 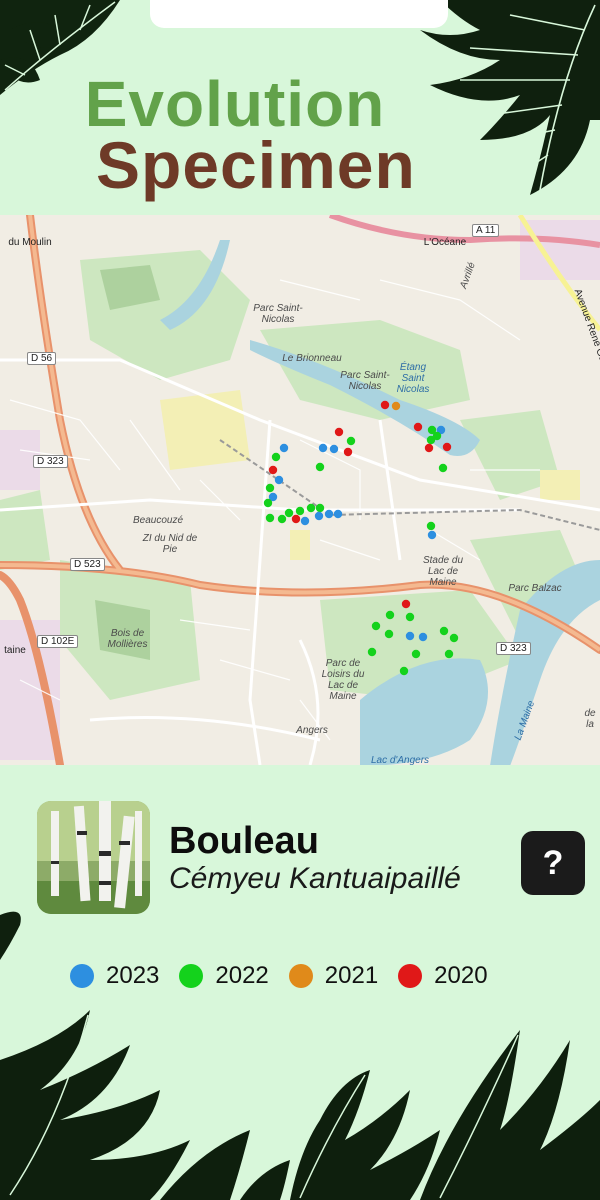 What do you see at coordinates (10, 935) in the screenshot?
I see `left-mid-leaf-decoration` at bounding box center [10, 935].